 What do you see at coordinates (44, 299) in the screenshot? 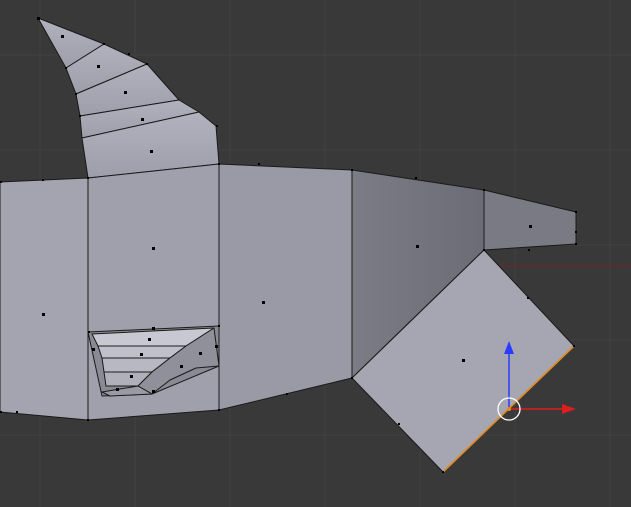
I see `body-face-left` at bounding box center [44, 299].